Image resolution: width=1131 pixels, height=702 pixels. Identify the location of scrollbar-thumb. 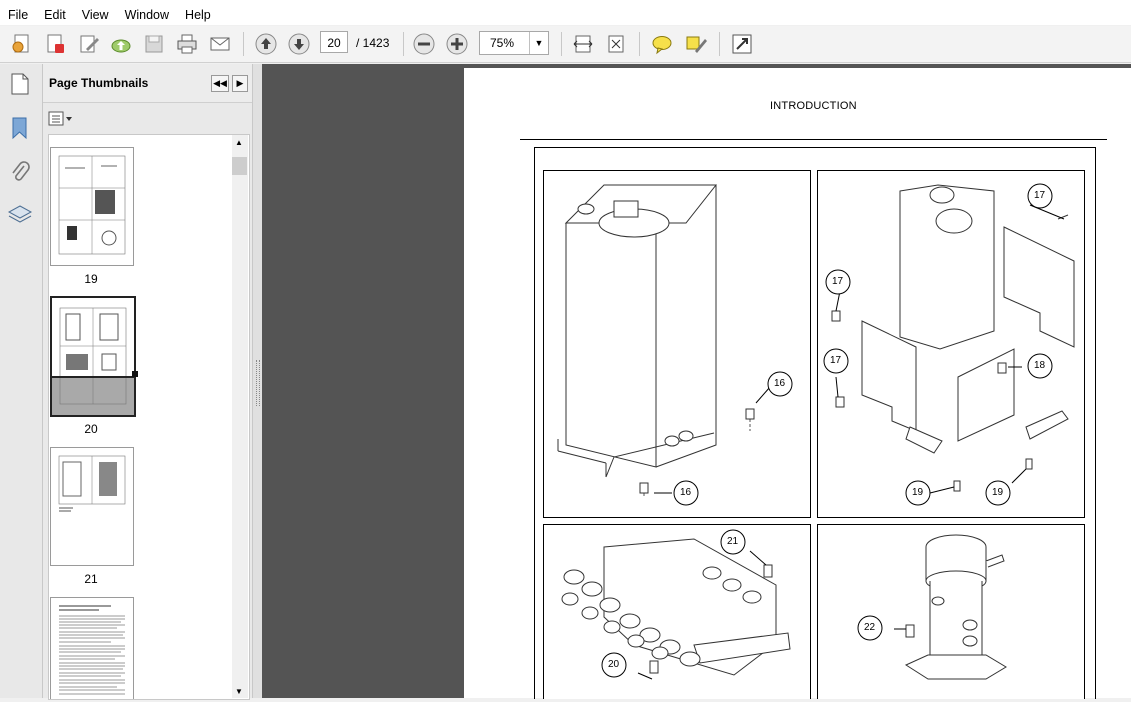
(239, 166).